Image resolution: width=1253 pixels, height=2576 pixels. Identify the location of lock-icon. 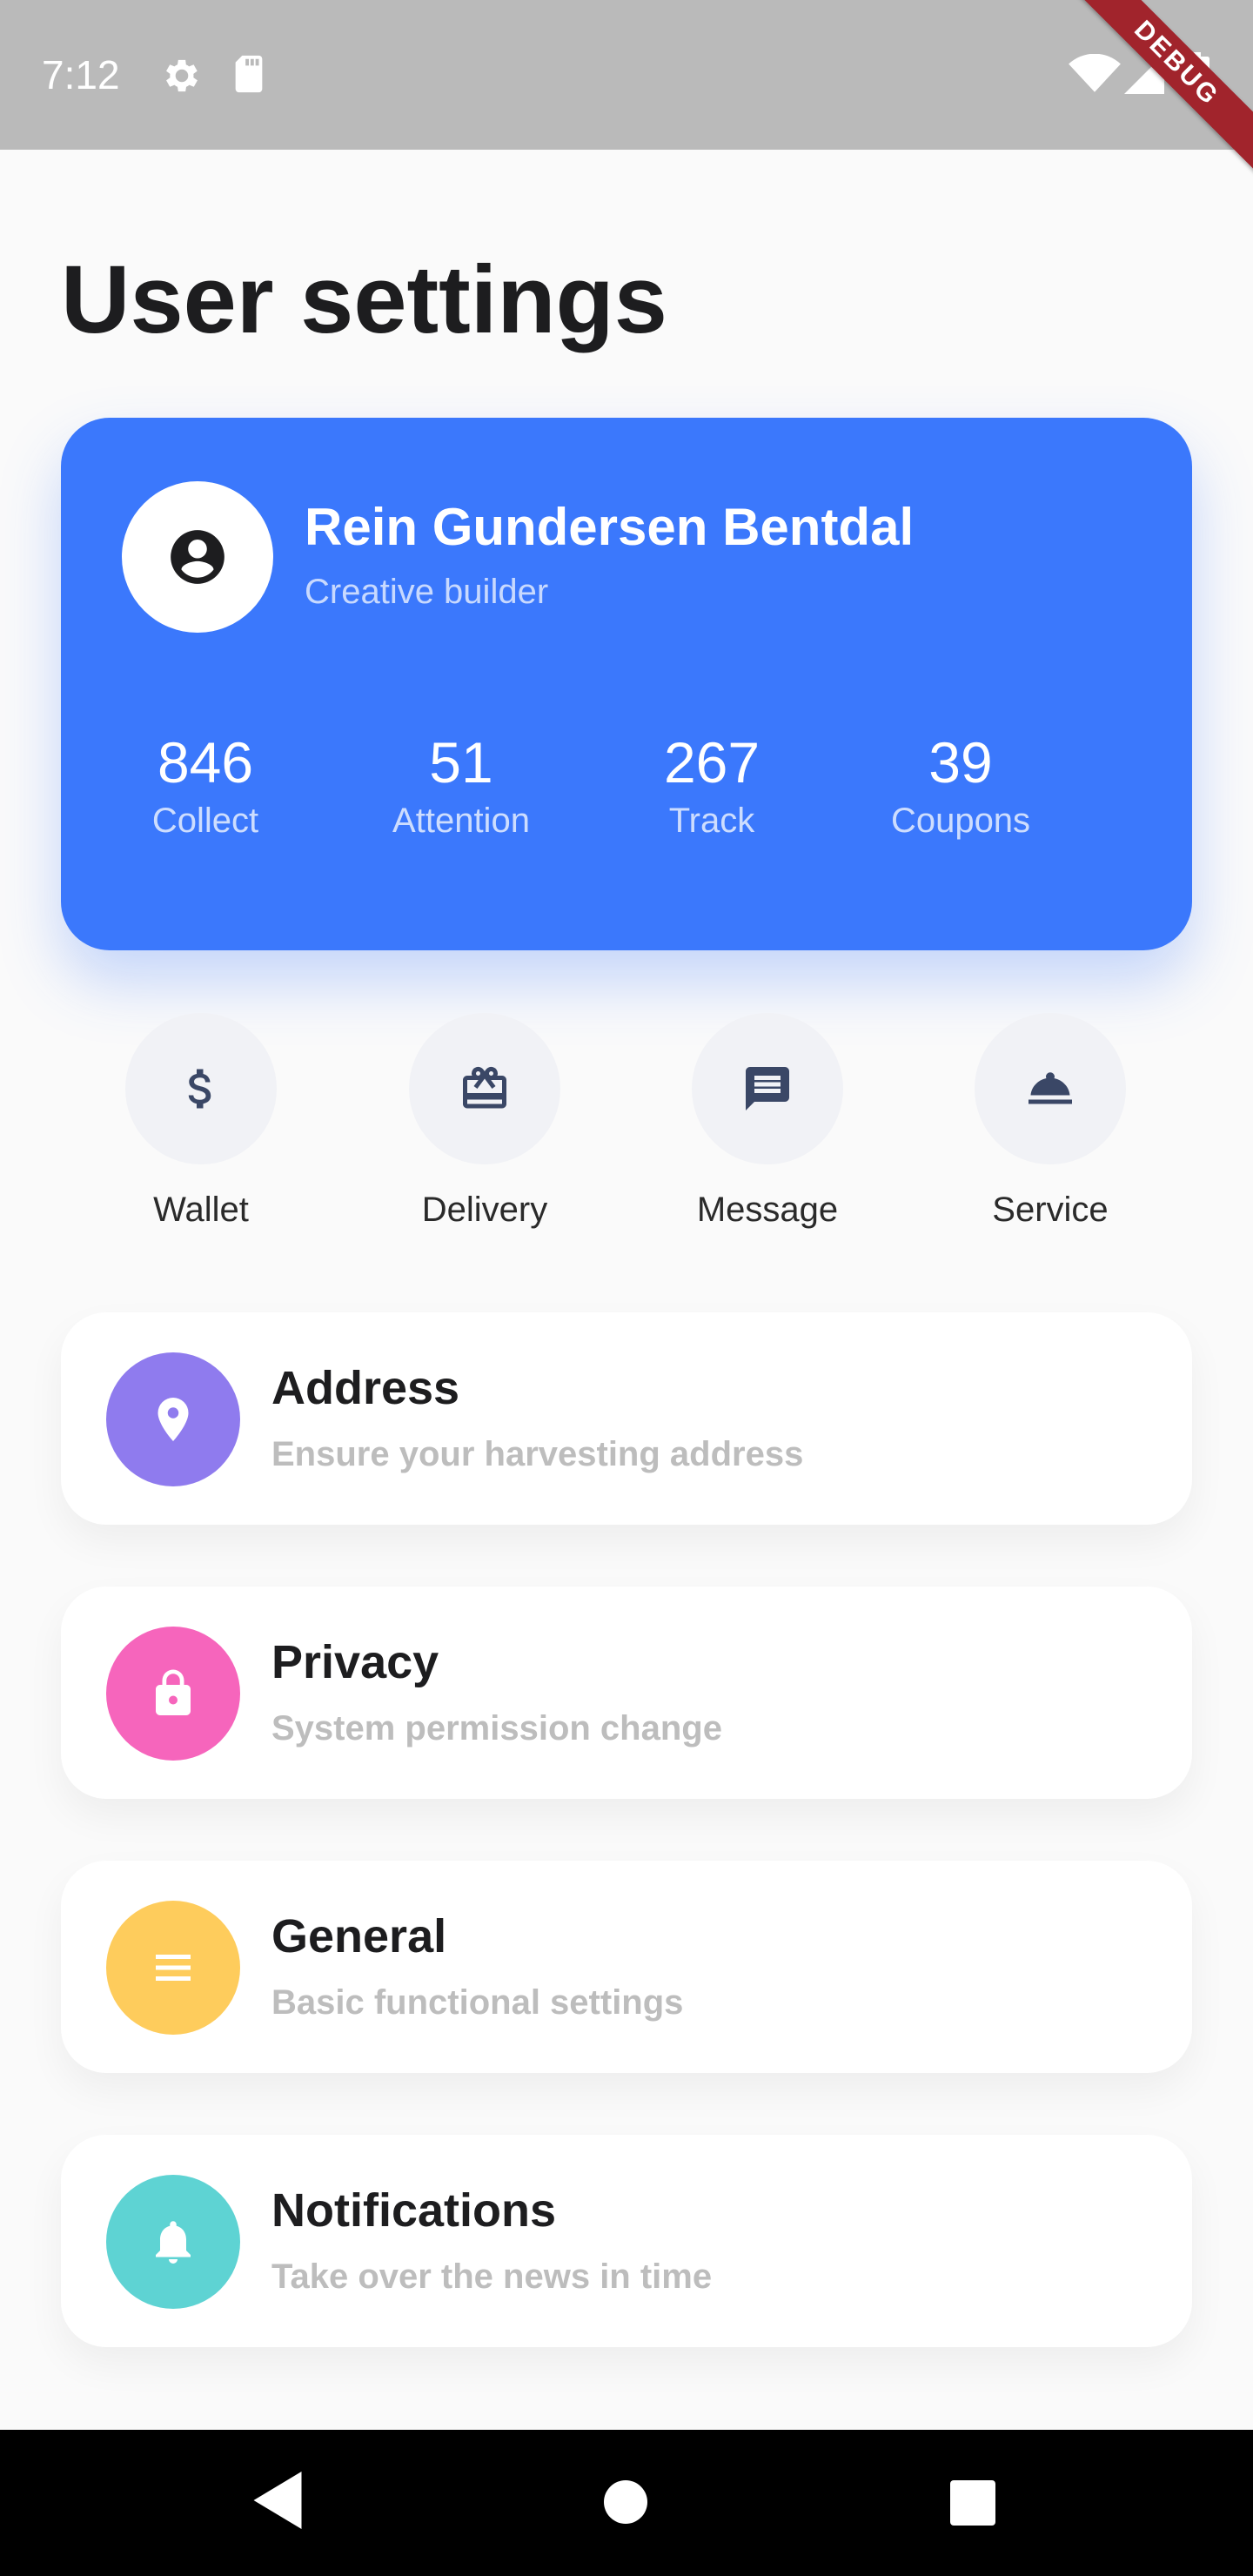
(173, 1692).